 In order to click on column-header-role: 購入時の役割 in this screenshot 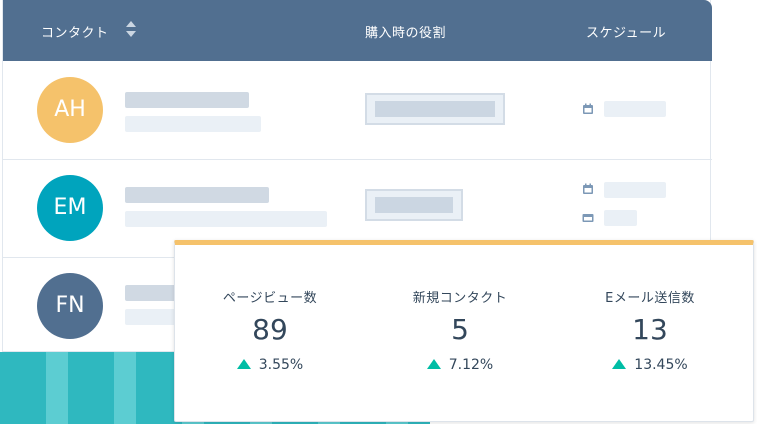, I will do `click(405, 31)`.